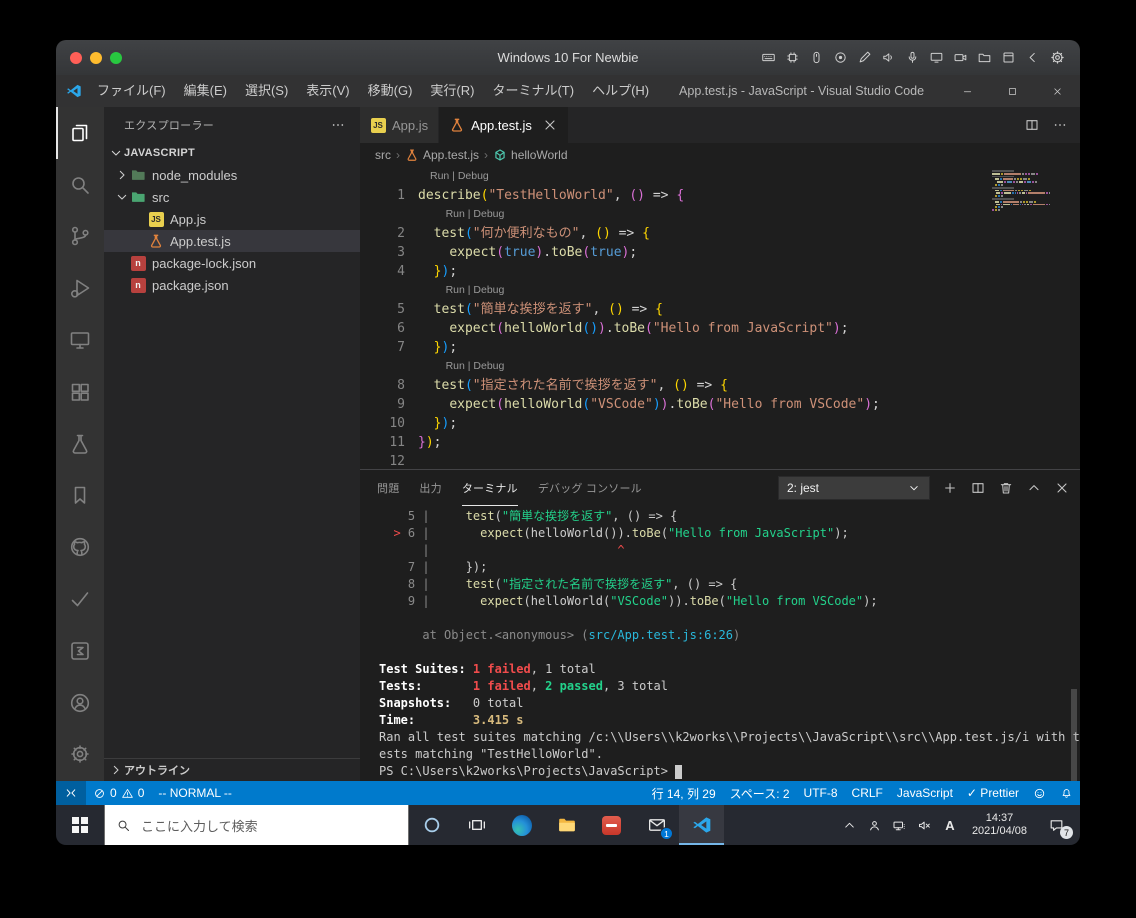 The image size is (1136, 918). What do you see at coordinates (550, 125) in the screenshot?
I see `tab-close-icon` at bounding box center [550, 125].